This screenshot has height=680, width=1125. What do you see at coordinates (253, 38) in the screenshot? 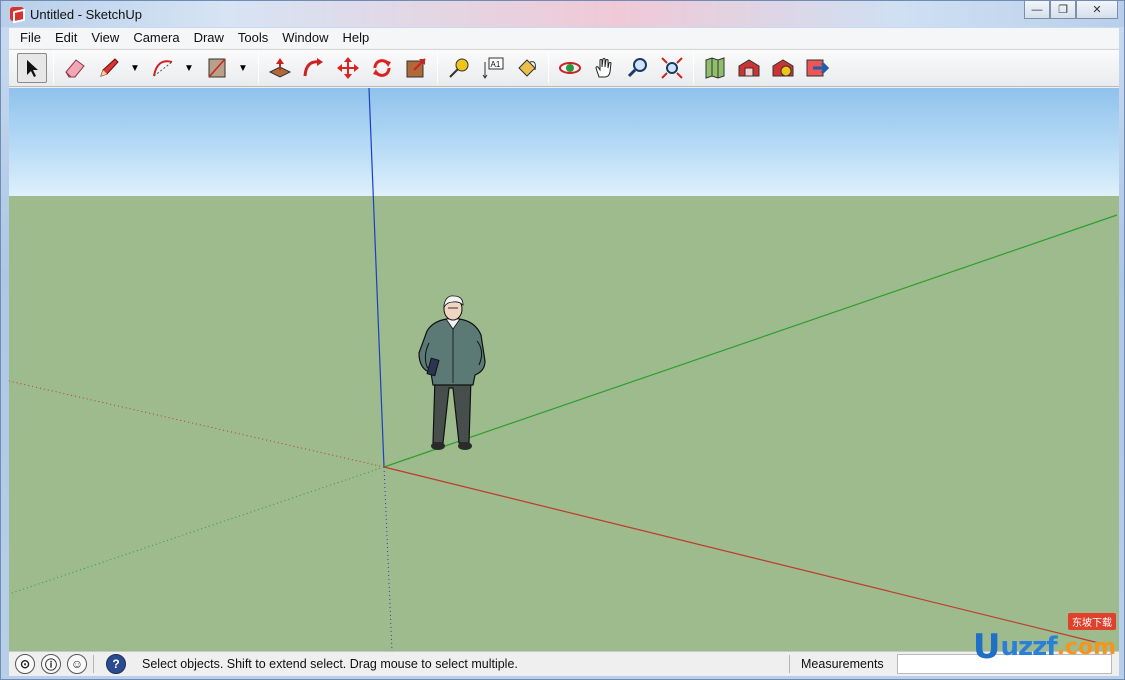
I see `menu-tools: Tools` at bounding box center [253, 38].